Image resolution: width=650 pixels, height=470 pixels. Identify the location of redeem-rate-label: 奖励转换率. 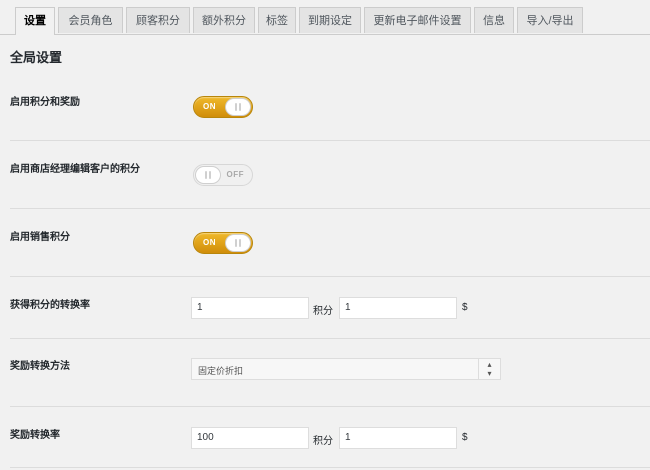
(35, 435).